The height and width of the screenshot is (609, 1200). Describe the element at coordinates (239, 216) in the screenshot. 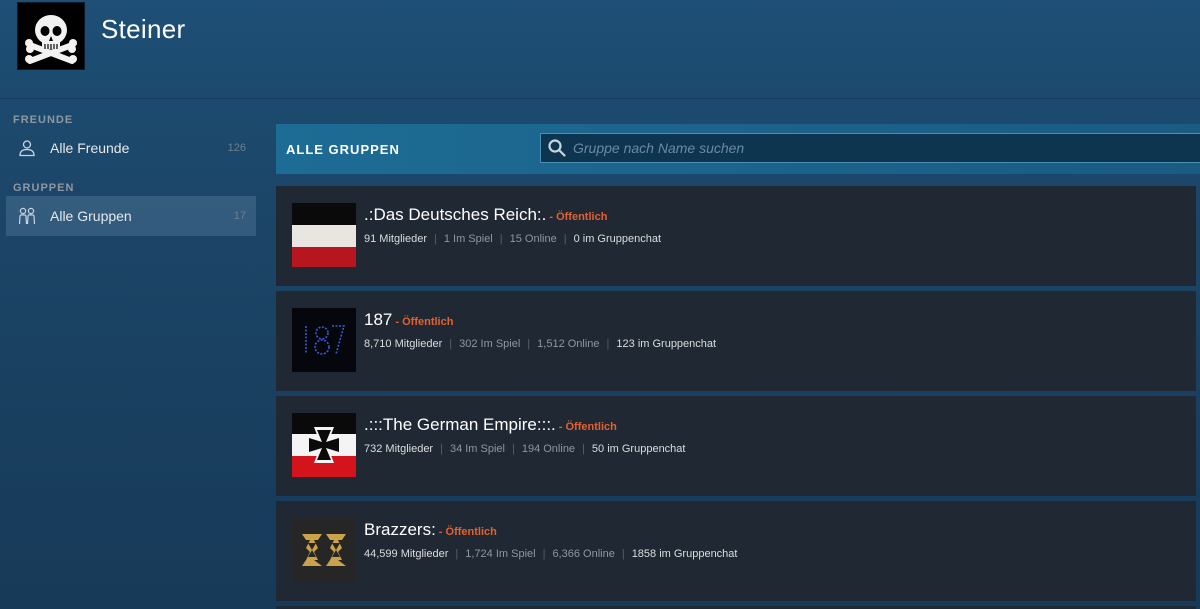

I see `groups-count: 17` at that location.